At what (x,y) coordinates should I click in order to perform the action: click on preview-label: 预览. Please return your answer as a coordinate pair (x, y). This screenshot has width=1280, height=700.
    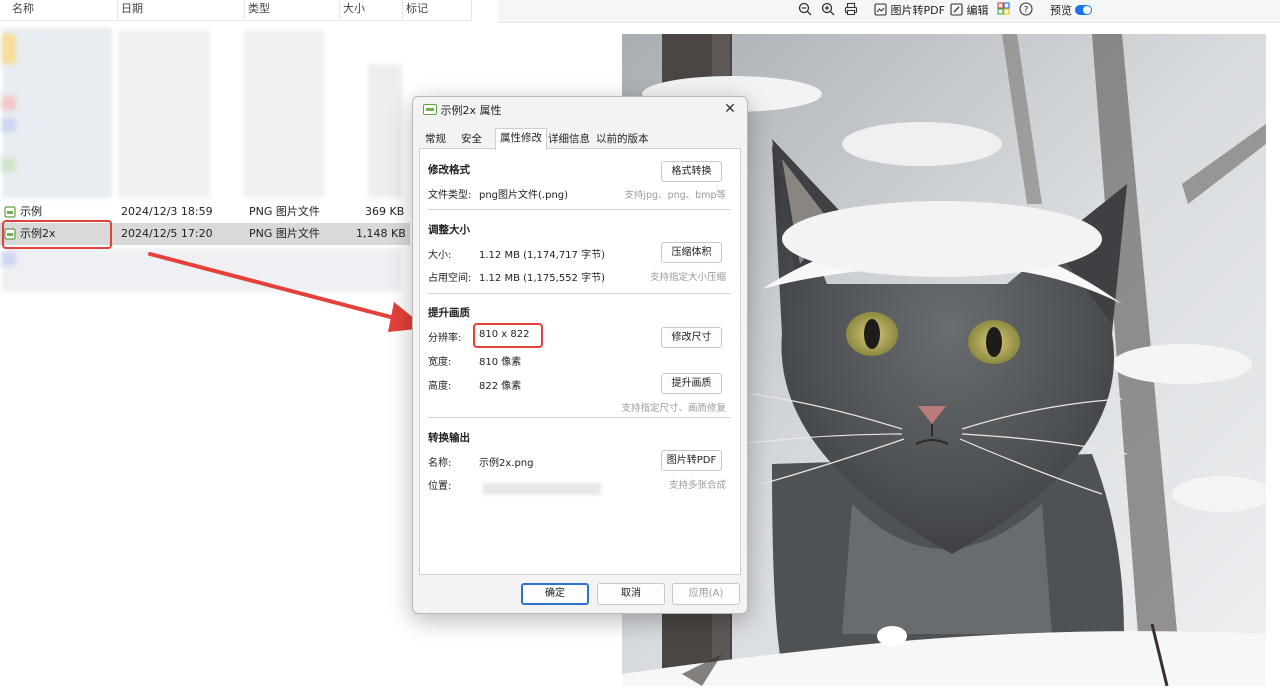
    Looking at the image, I should click on (1061, 10).